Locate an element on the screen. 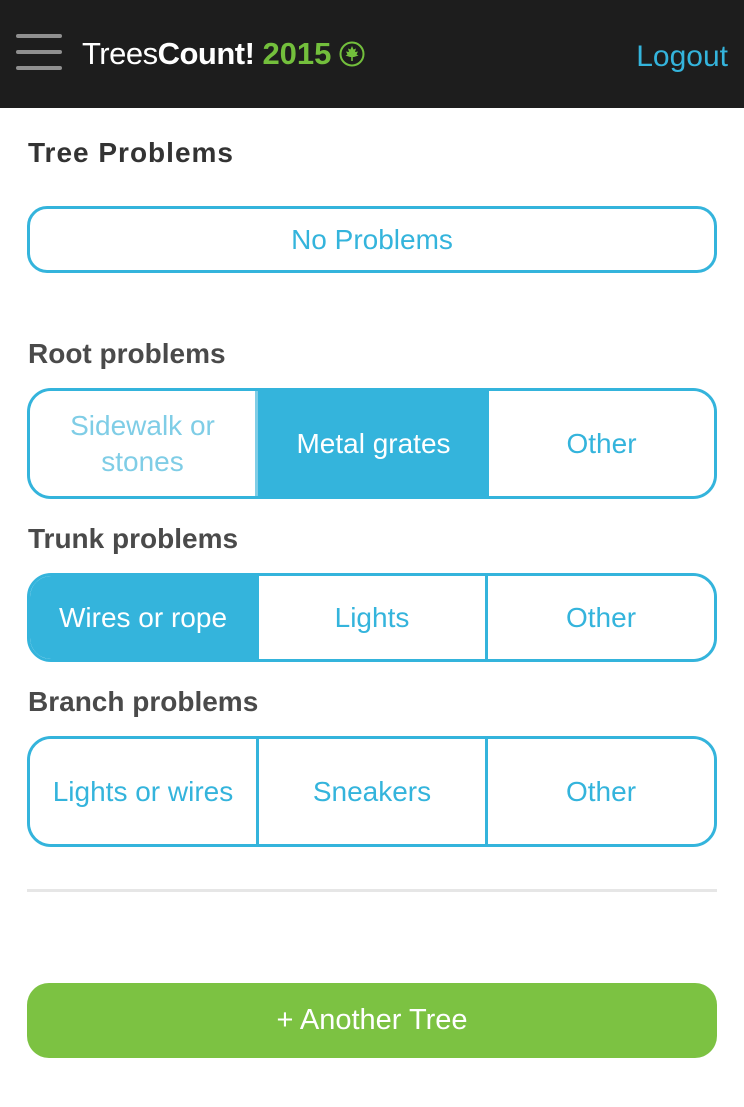  brand-count: Count! is located at coordinates (206, 53).